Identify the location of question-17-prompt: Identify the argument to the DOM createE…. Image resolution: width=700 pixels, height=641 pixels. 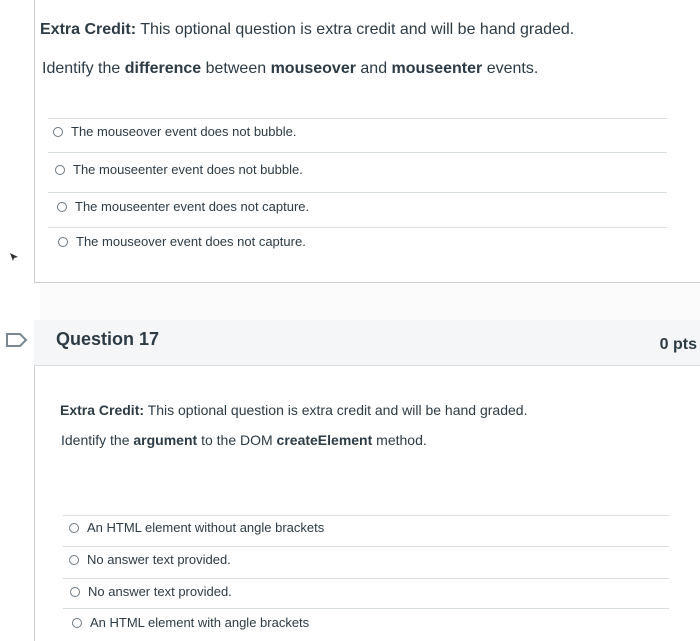
(244, 440).